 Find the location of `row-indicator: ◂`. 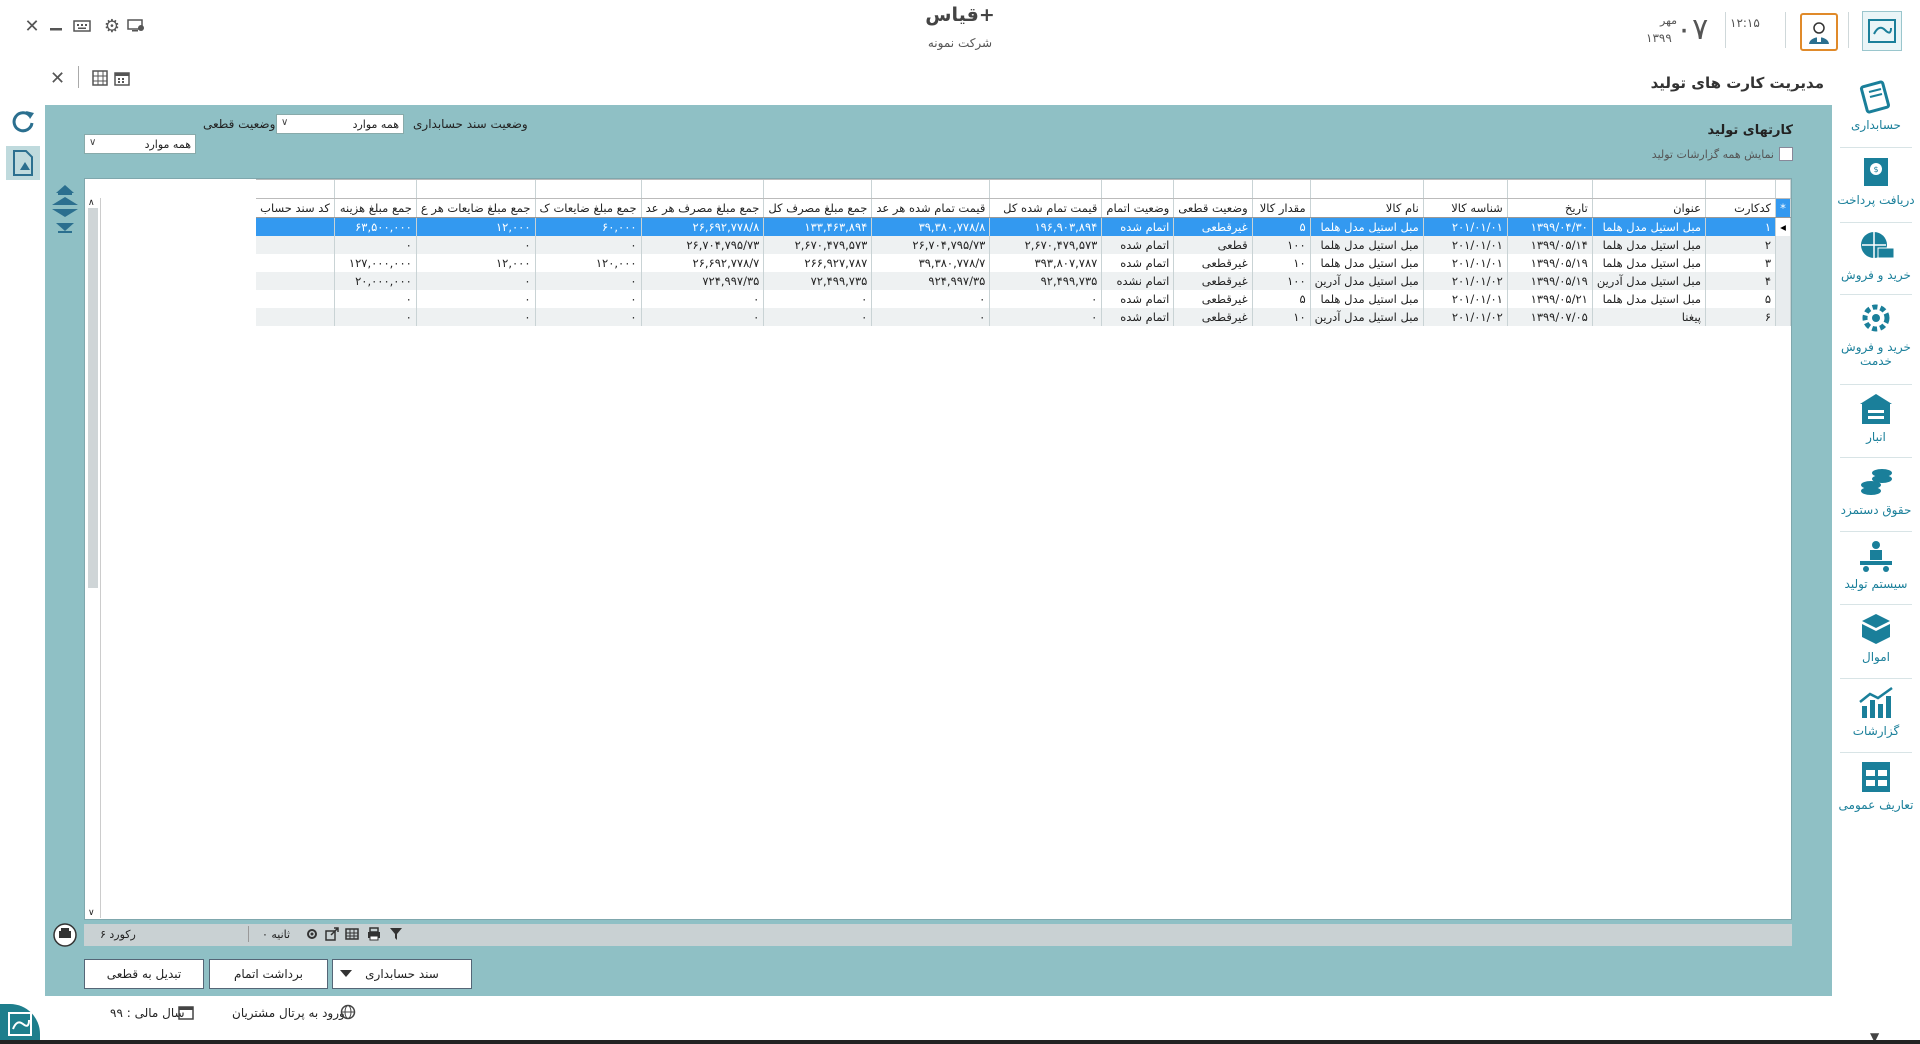

row-indicator: ◂ is located at coordinates (1783, 226).